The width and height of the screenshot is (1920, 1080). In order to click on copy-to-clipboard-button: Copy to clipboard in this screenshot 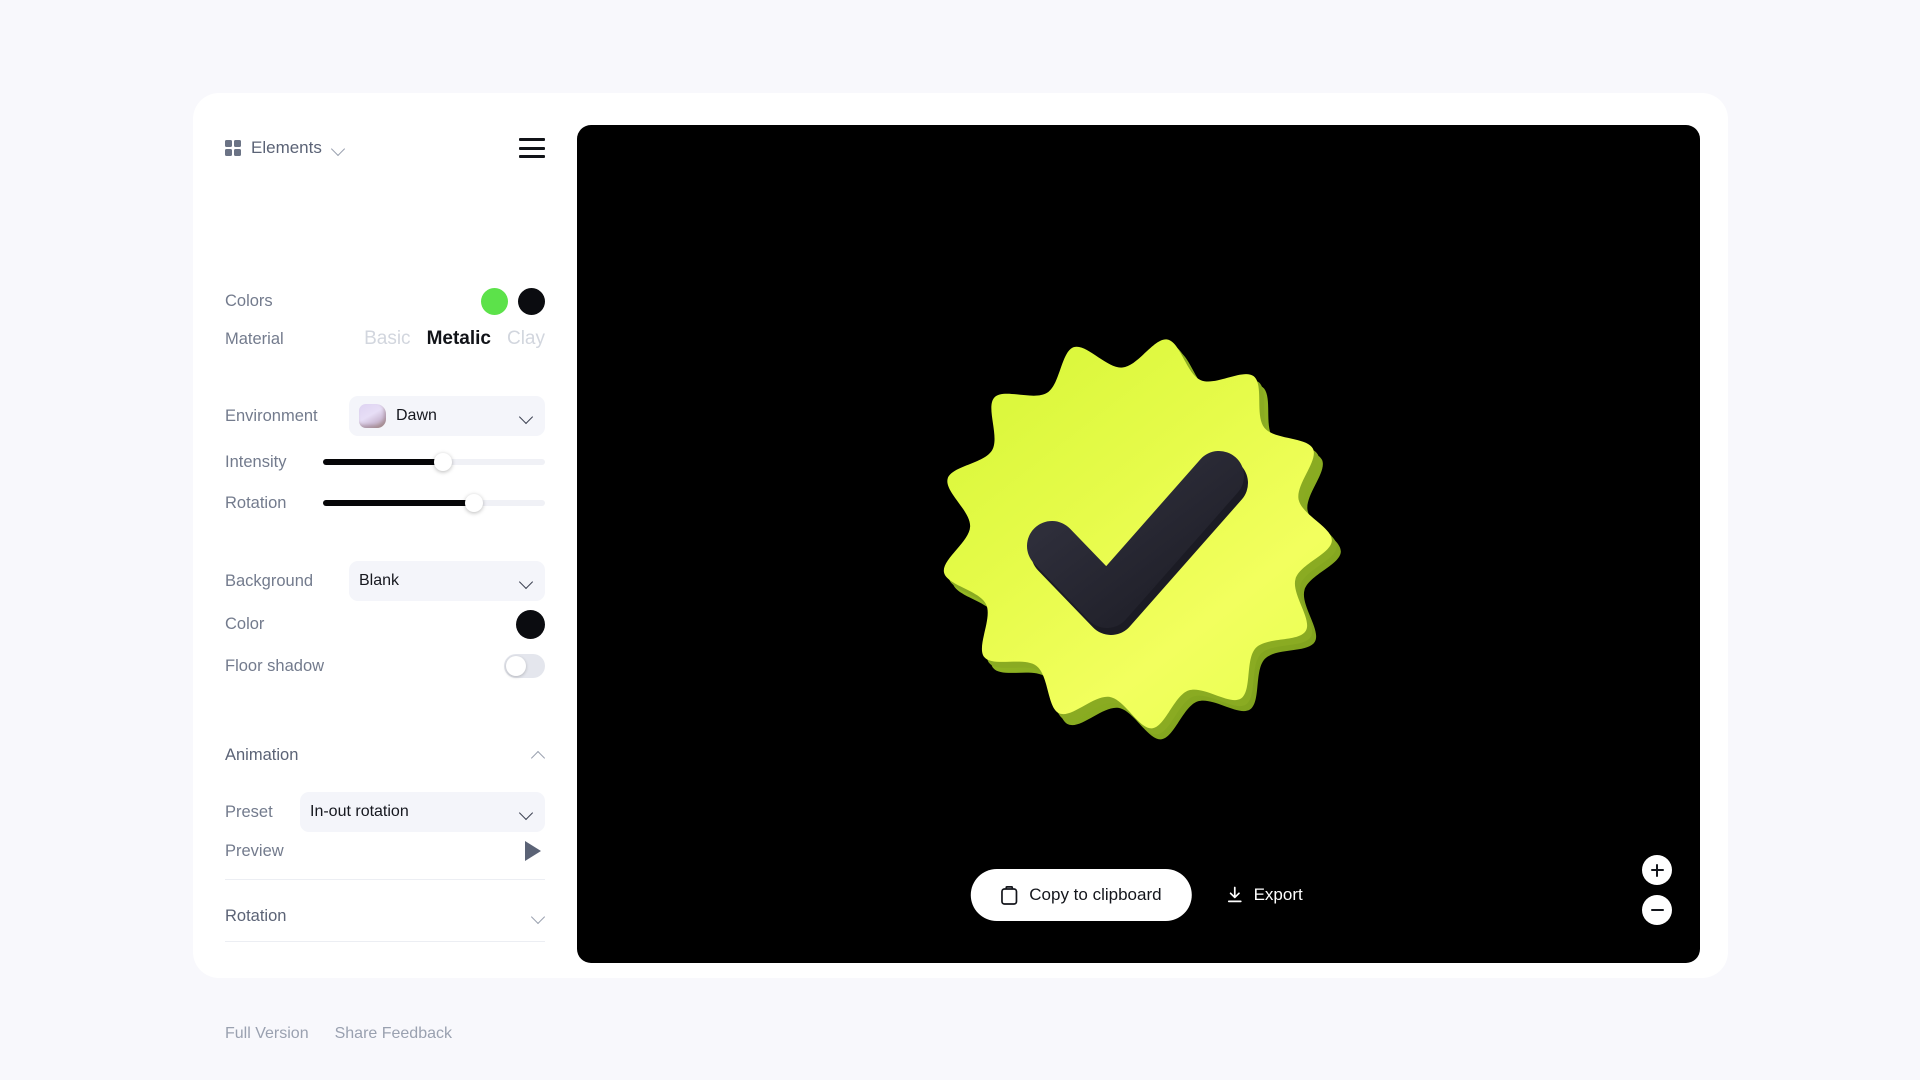, I will do `click(1081, 895)`.